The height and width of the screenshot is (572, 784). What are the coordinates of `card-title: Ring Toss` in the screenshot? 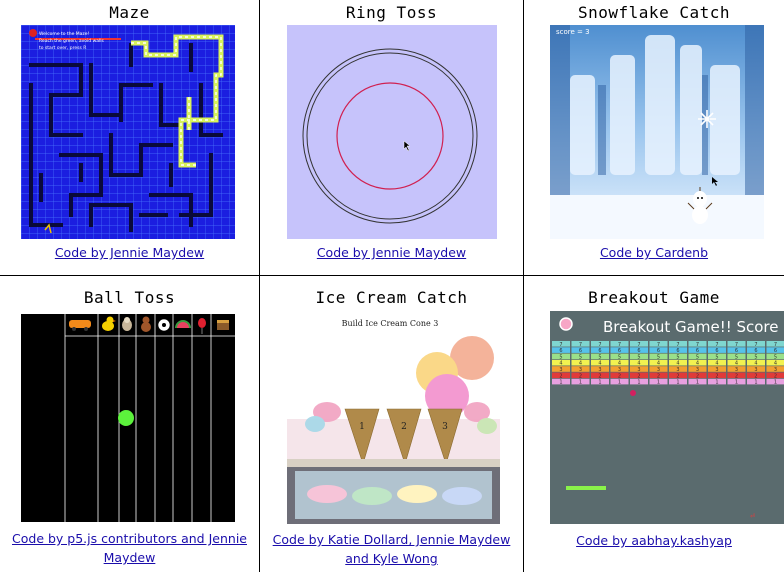 It's located at (391, 12).